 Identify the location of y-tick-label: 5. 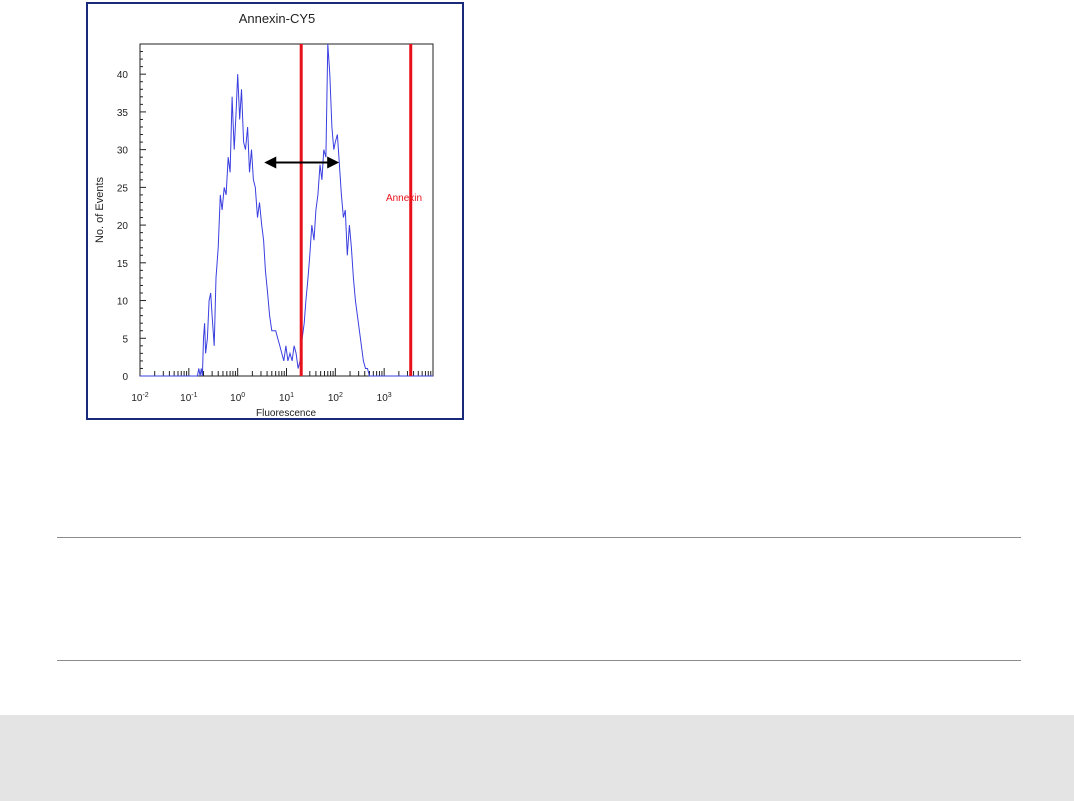
(125, 339).